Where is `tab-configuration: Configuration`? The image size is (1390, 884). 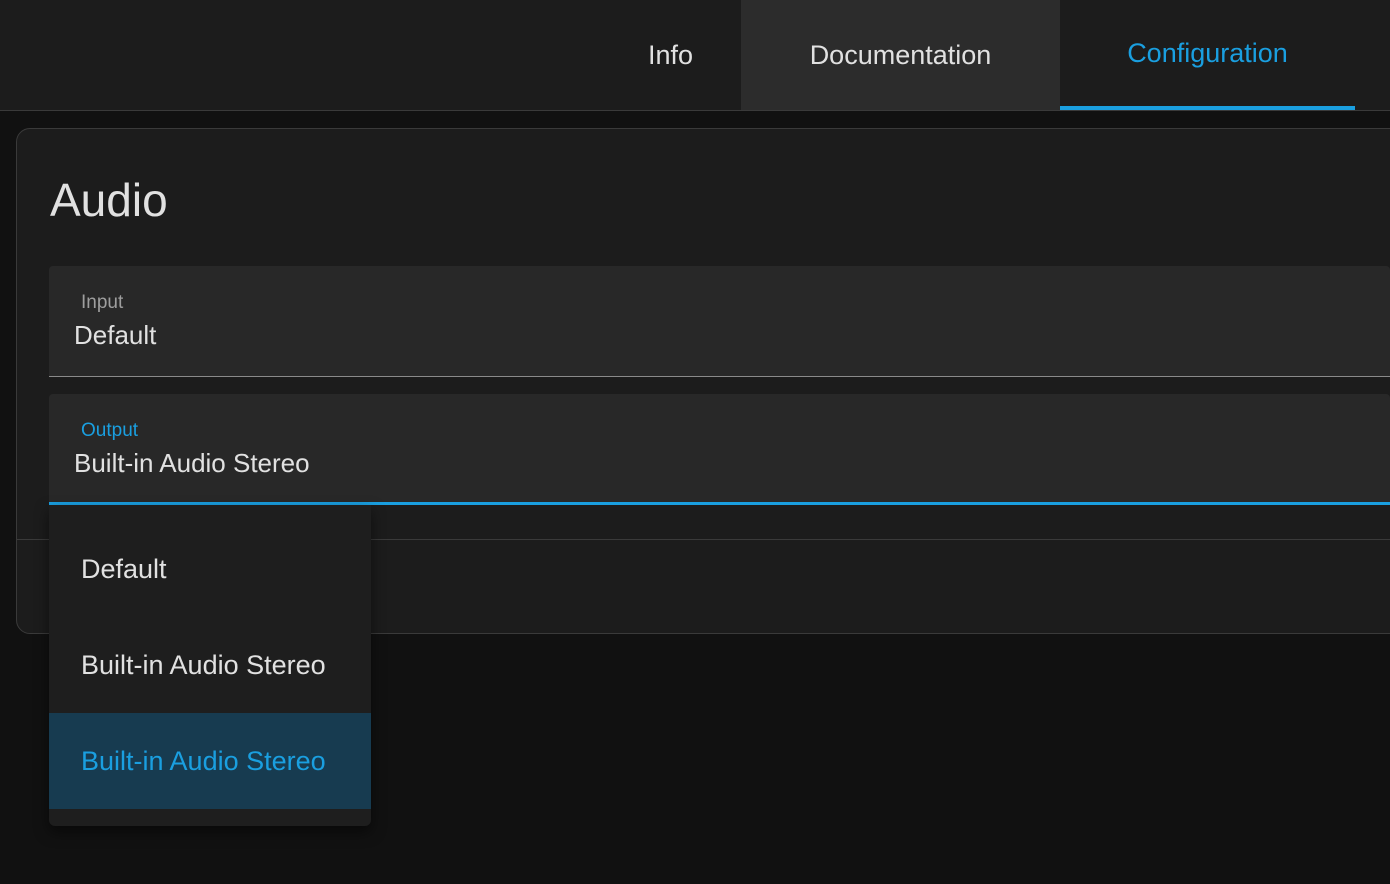 tab-configuration: Configuration is located at coordinates (1207, 55).